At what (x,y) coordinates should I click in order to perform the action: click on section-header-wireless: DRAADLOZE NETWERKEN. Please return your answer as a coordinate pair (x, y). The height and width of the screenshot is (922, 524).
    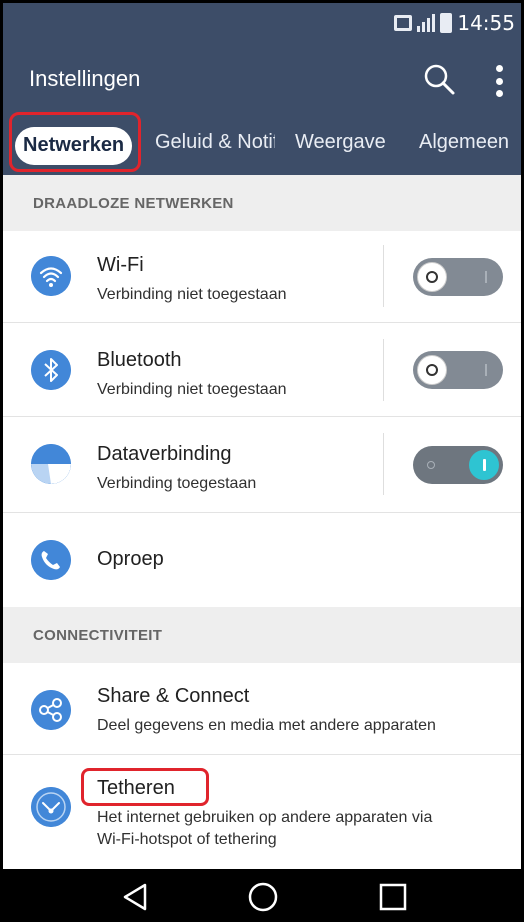
    Looking at the image, I should click on (262, 203).